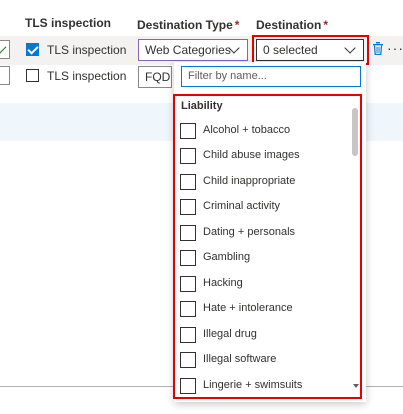 The width and height of the screenshot is (403, 414). Describe the element at coordinates (350, 48) in the screenshot. I see `chevron-down-icon` at that location.